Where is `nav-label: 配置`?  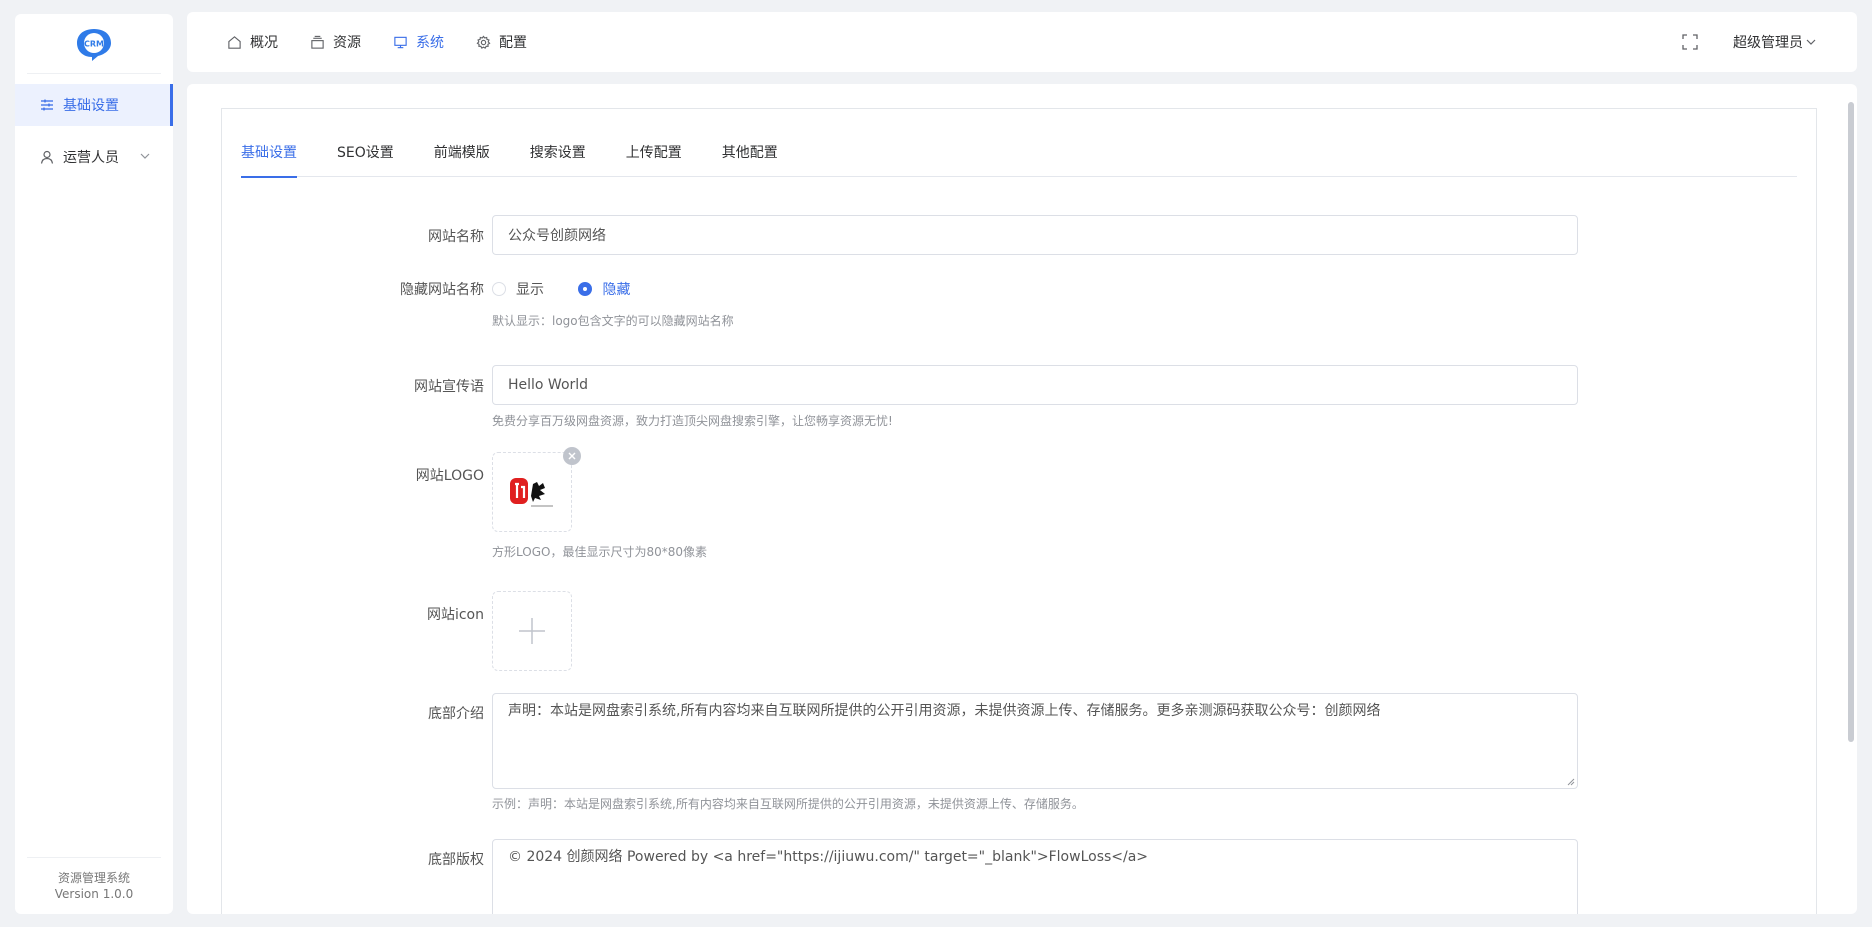 nav-label: 配置 is located at coordinates (513, 43).